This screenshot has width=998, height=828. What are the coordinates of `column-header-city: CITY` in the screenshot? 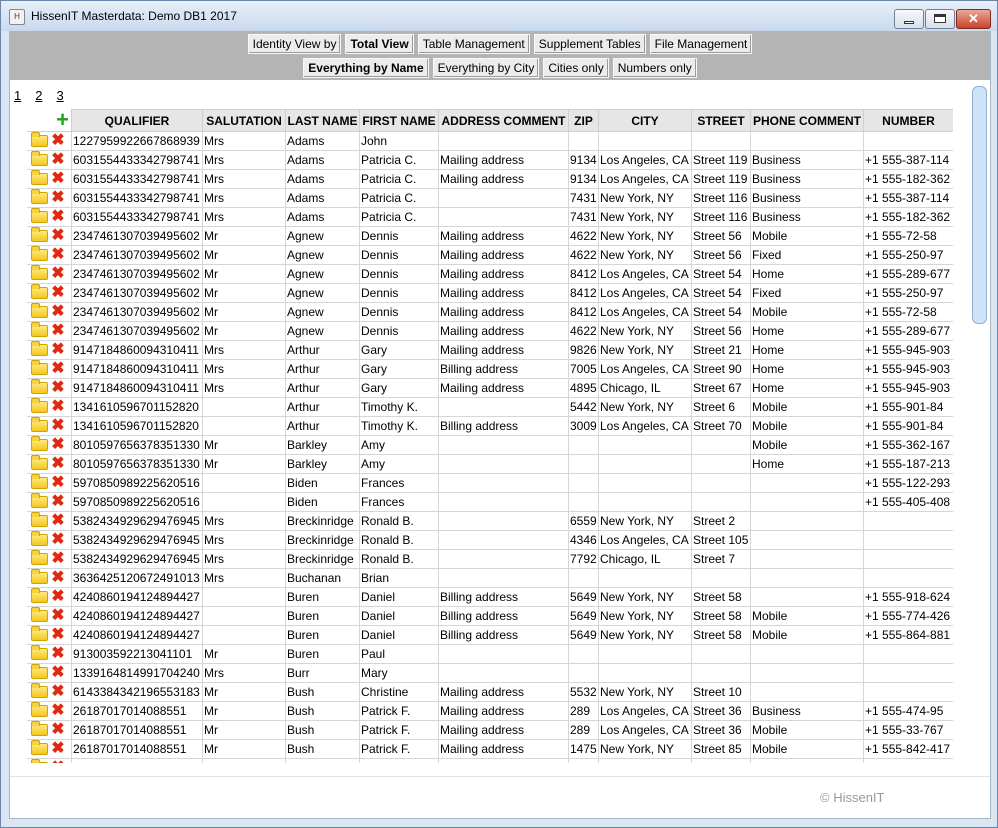 It's located at (645, 120).